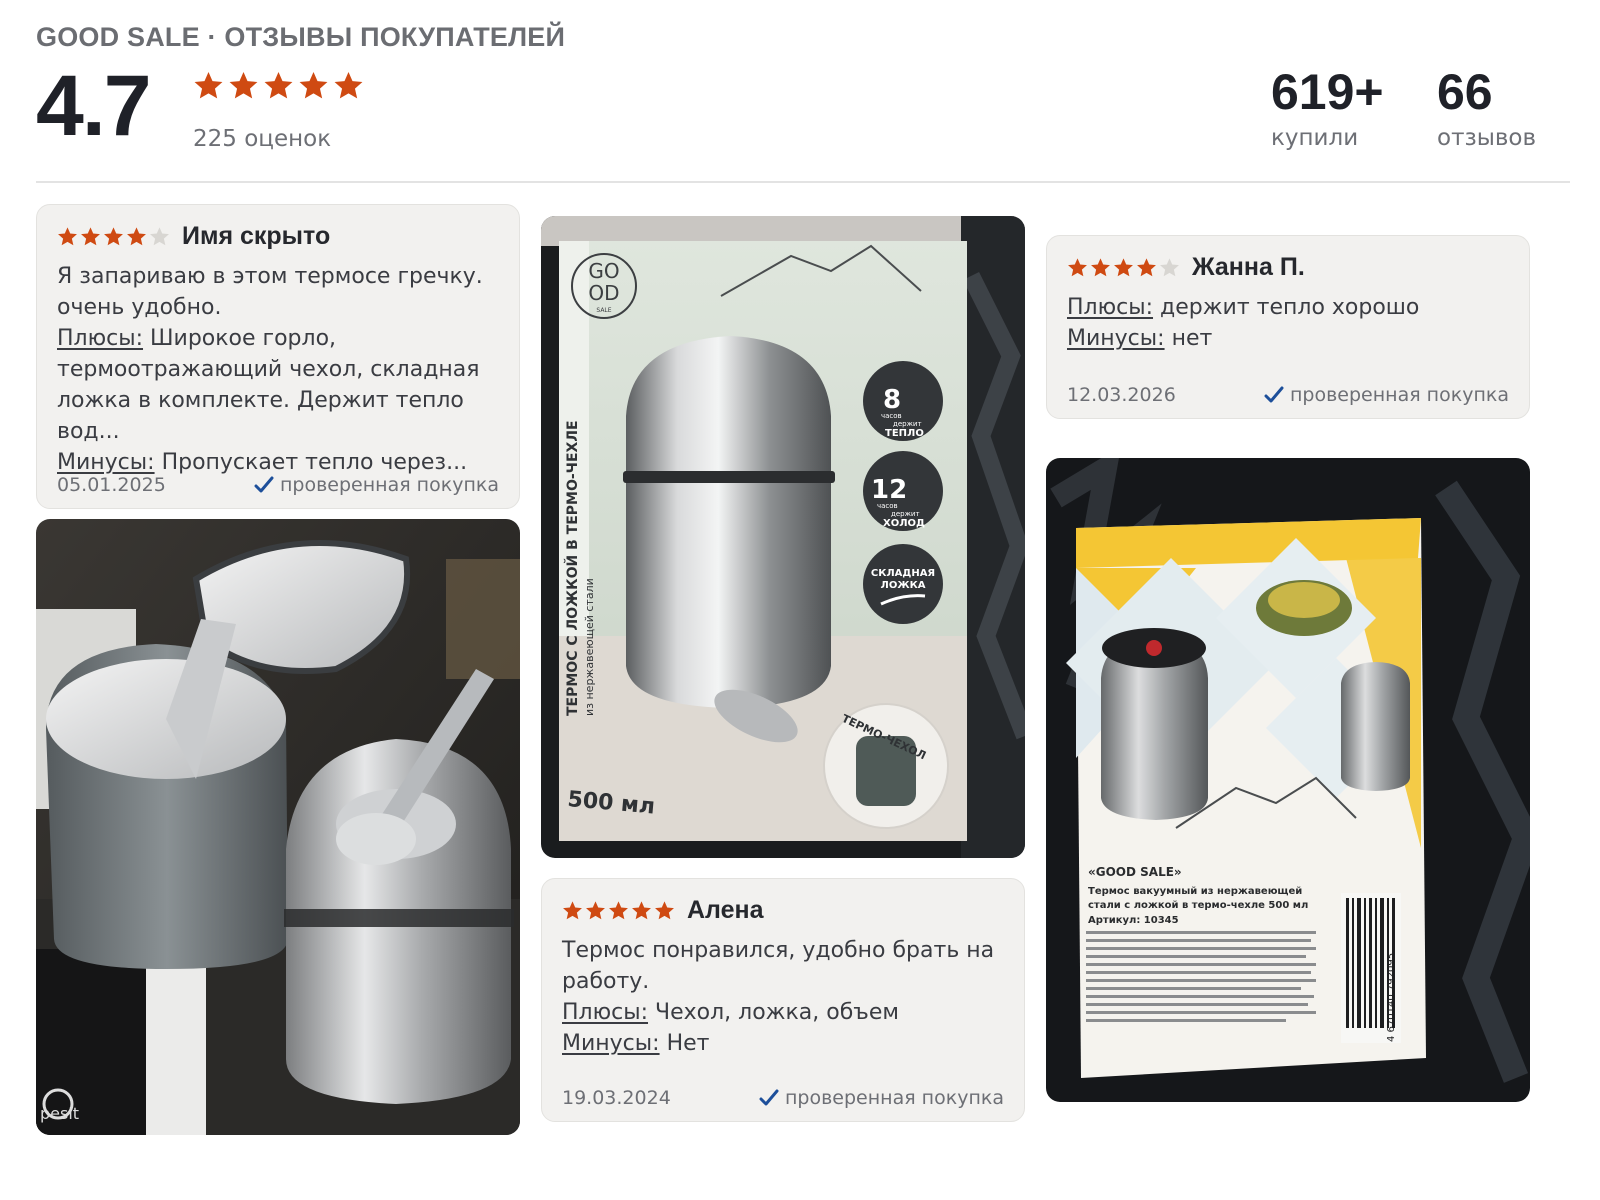 The width and height of the screenshot is (1600, 1200). Describe the element at coordinates (1487, 138) in the screenshot. I see `reviews-label: отзывов` at that location.